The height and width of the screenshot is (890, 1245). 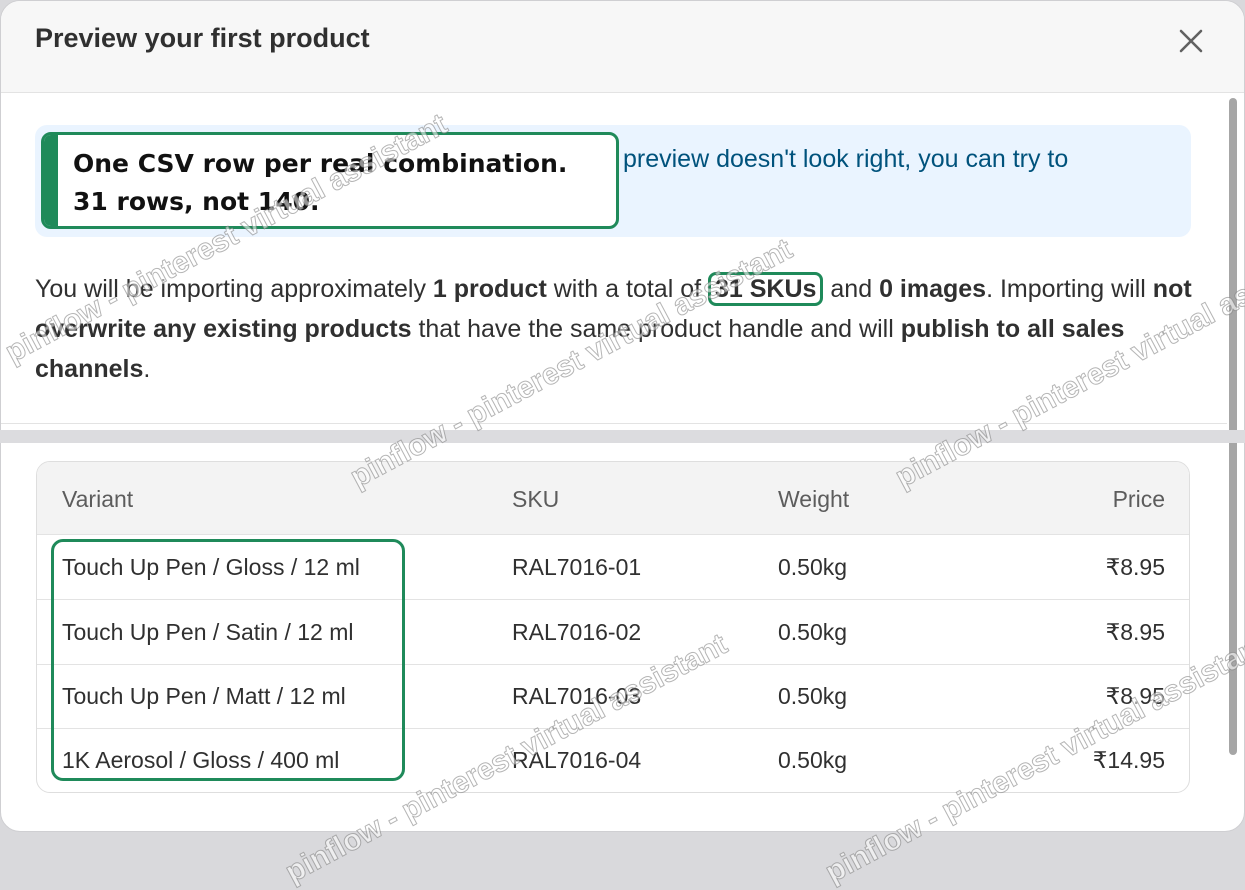 I want to click on sku-cell: RAL7016-01, so click(x=577, y=567).